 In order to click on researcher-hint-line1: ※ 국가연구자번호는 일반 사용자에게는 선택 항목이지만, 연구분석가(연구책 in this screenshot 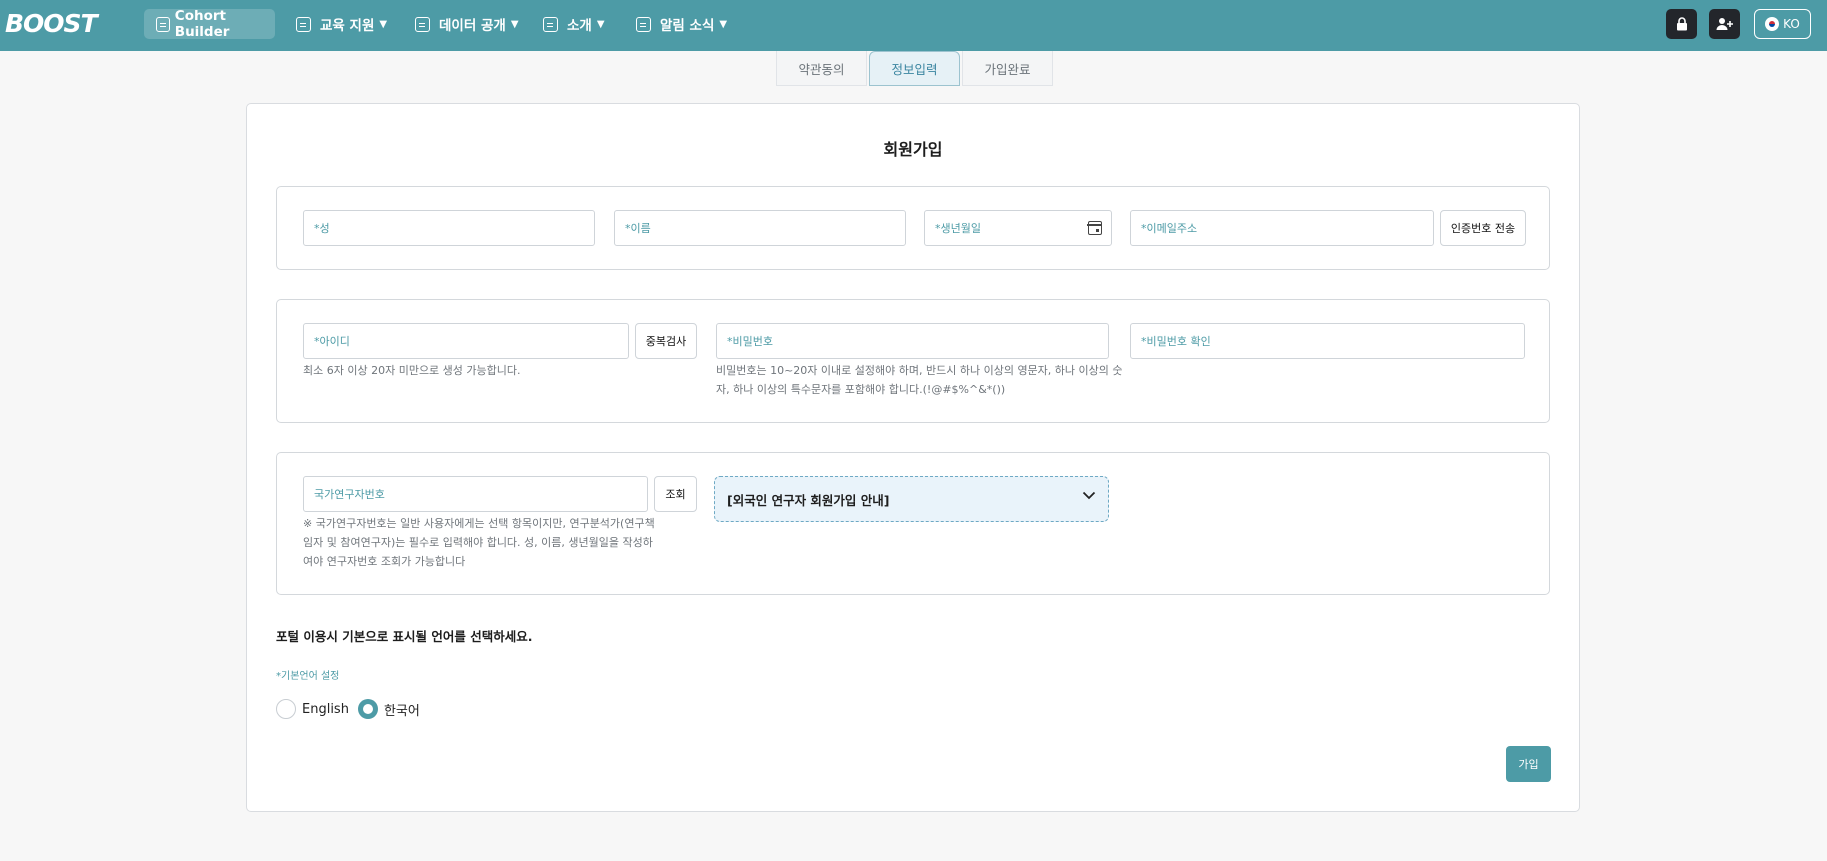, I will do `click(479, 523)`.